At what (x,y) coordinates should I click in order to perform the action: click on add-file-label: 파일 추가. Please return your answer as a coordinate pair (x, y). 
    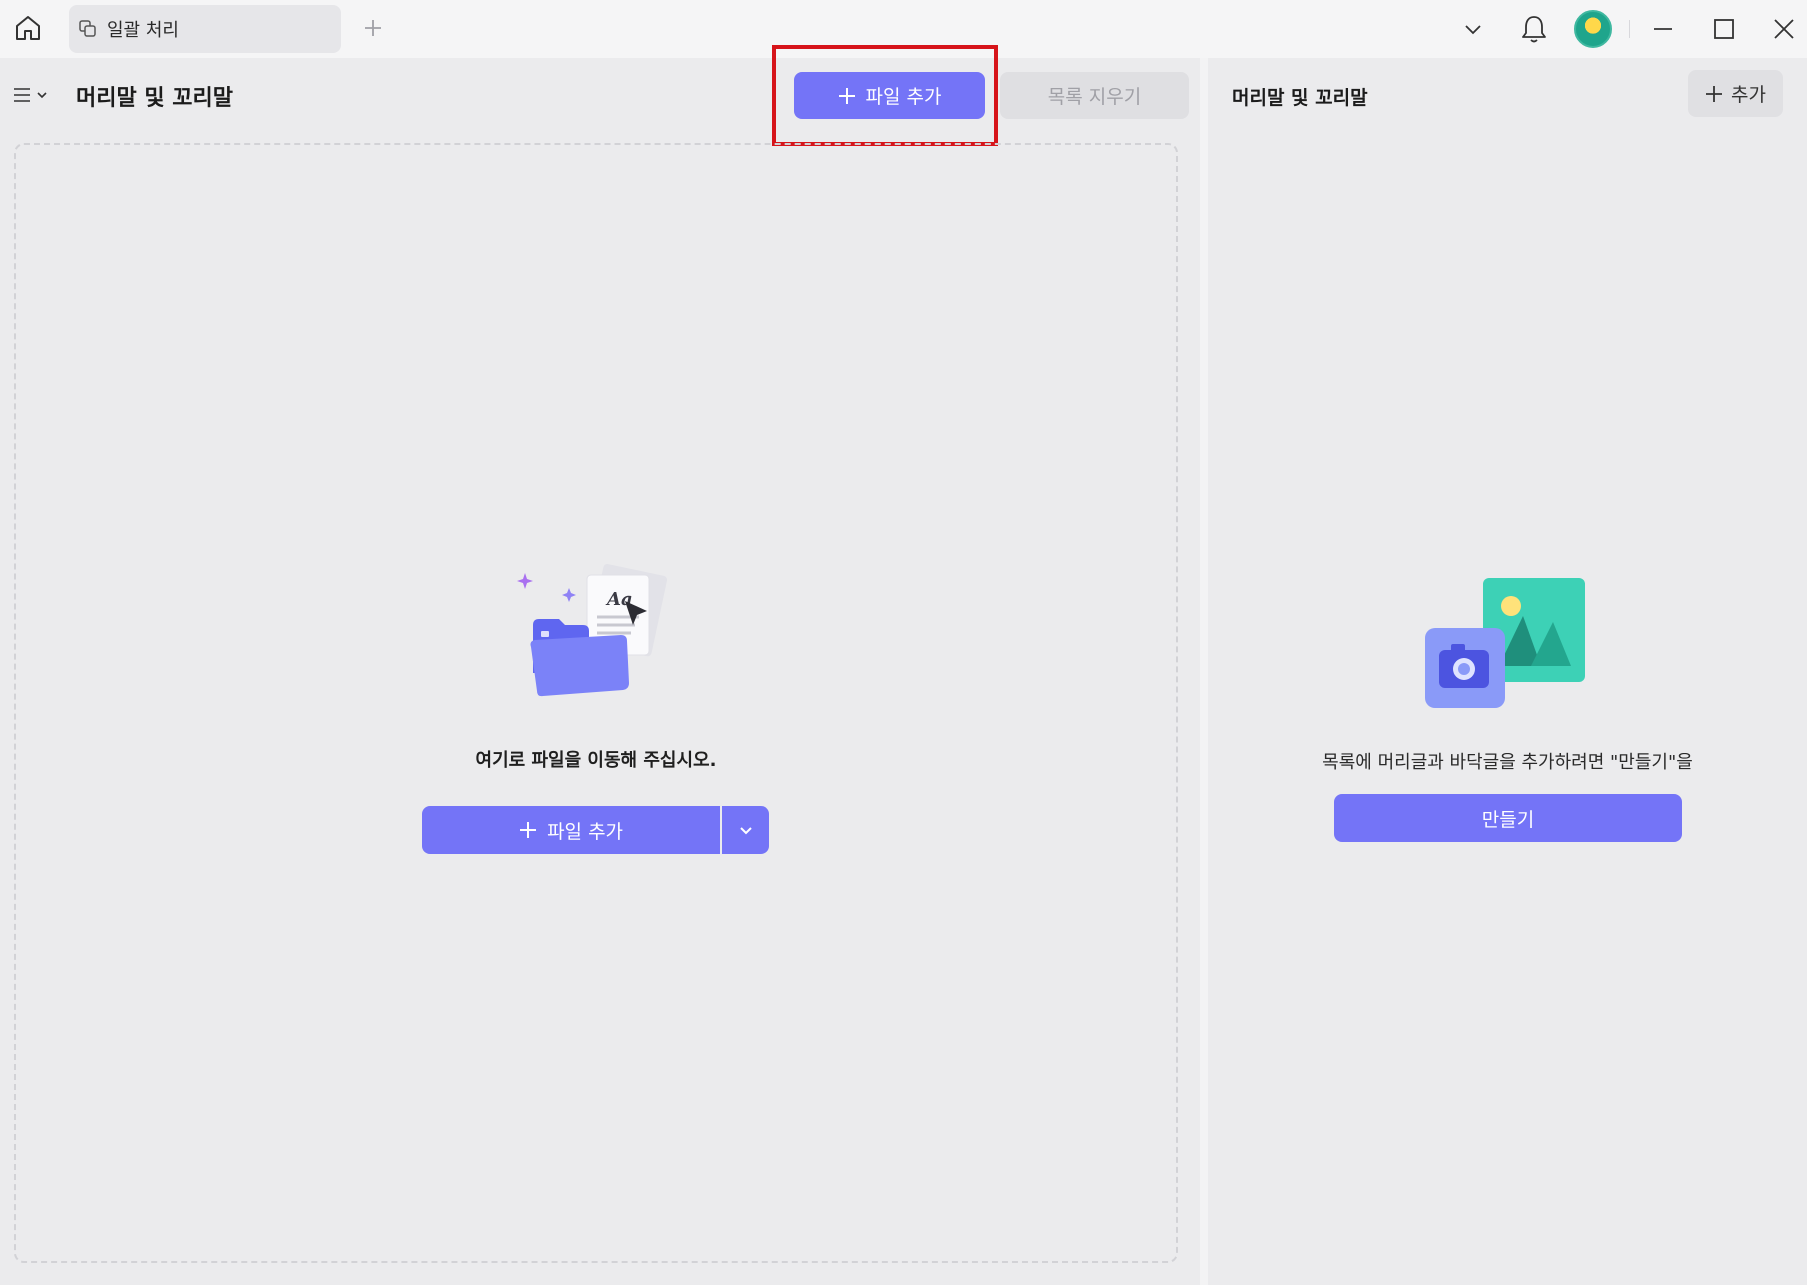
    Looking at the image, I should click on (903, 97).